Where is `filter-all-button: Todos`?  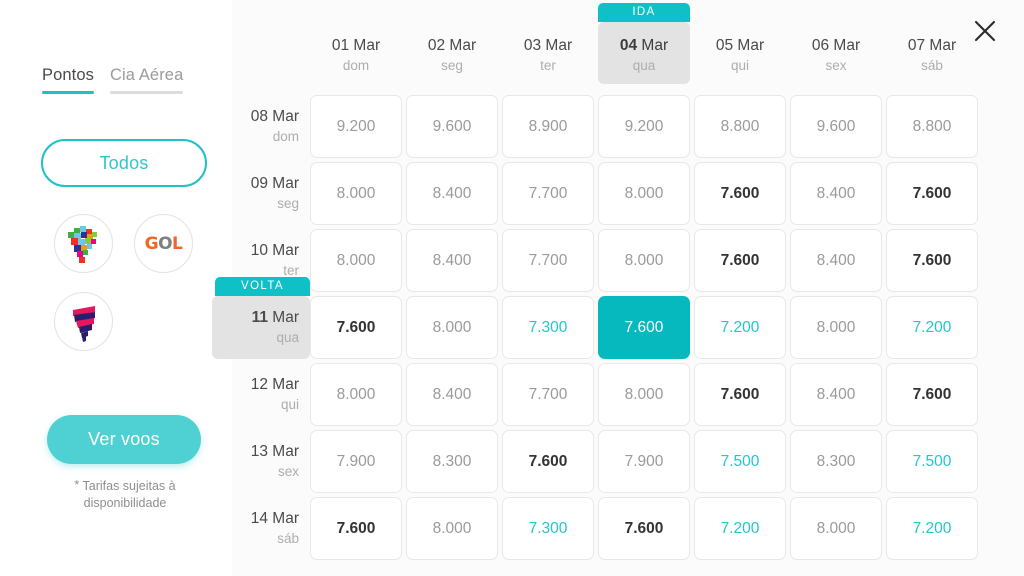
filter-all-button: Todos is located at coordinates (124, 163).